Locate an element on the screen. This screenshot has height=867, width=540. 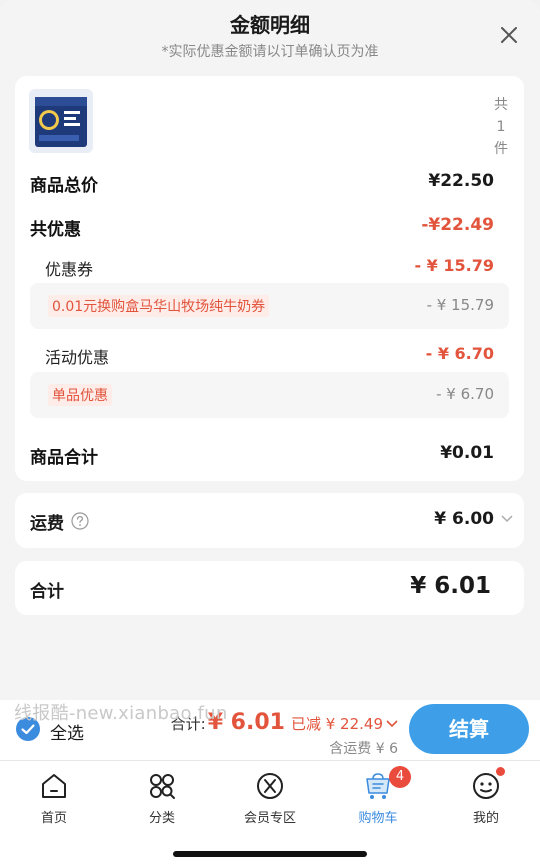
subtotal-row: 商品合计 ¥0.01 is located at coordinates (269, 456).